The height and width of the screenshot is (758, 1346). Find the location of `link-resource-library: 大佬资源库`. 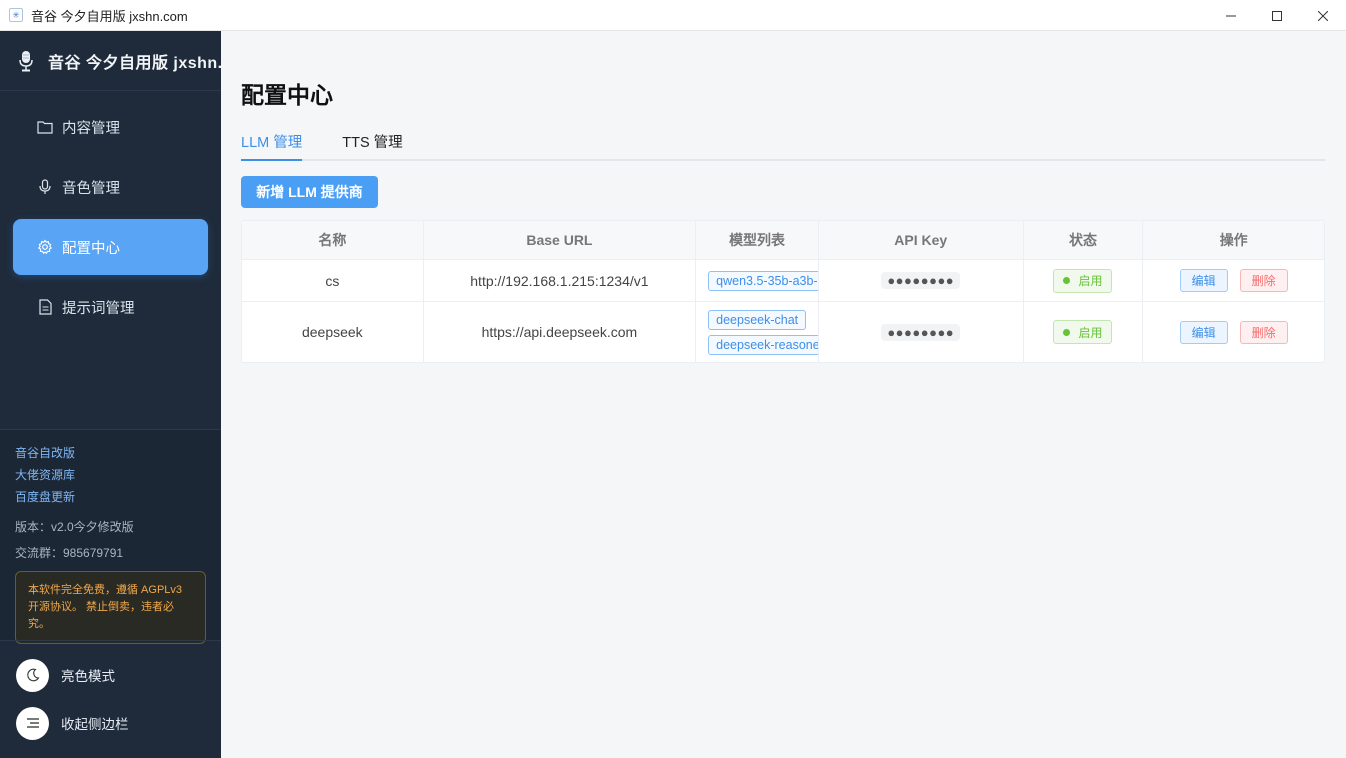

link-resource-library: 大佬资源库 is located at coordinates (111, 475).